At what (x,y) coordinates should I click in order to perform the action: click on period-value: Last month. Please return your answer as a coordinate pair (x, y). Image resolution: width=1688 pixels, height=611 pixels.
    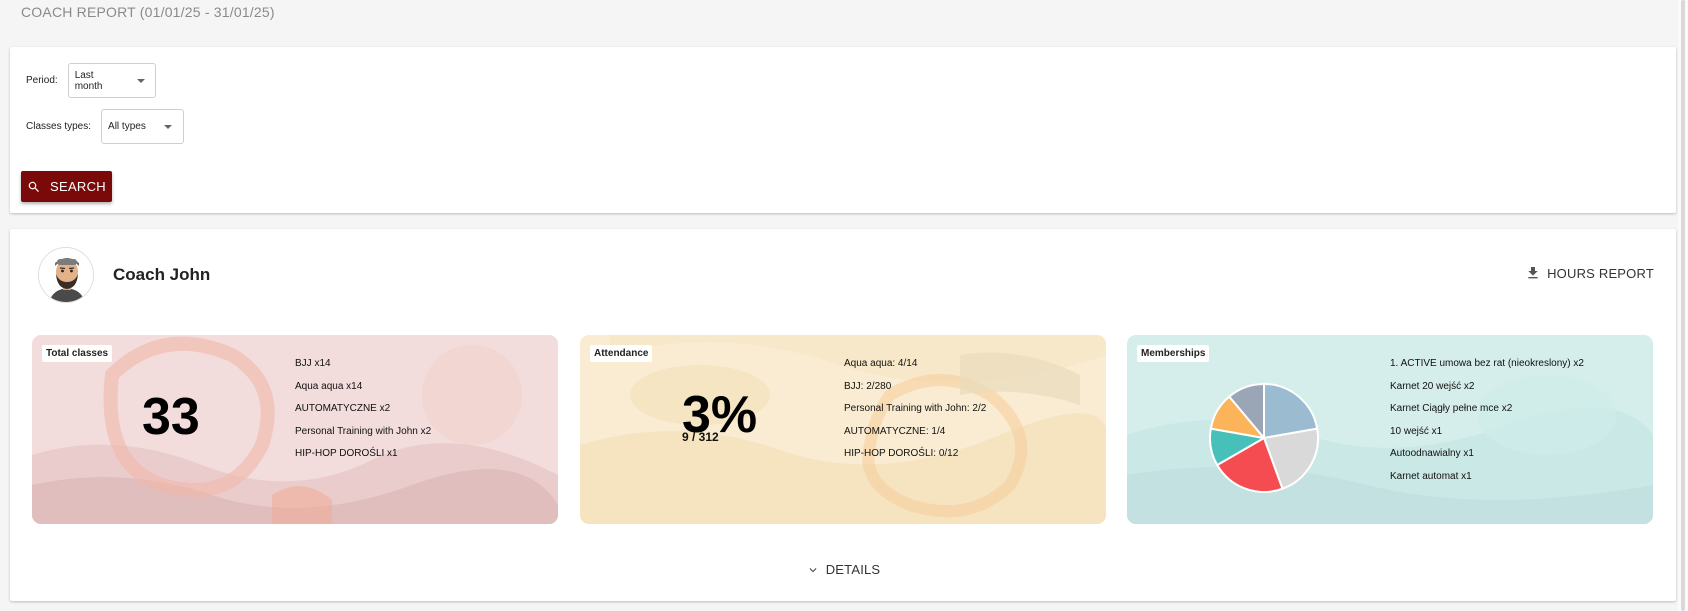
    Looking at the image, I should click on (88, 80).